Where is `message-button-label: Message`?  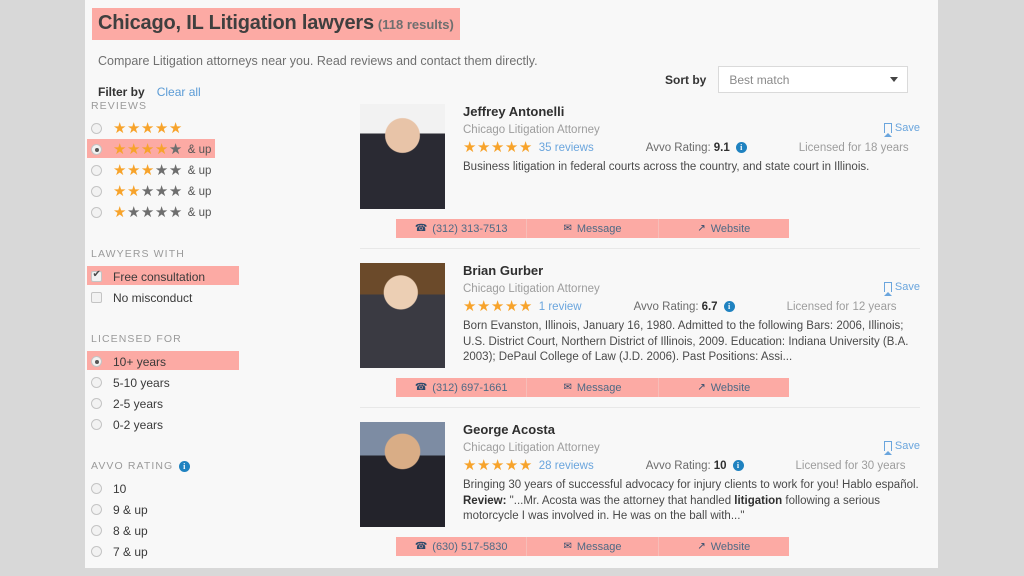
message-button-label: Message is located at coordinates (599, 546).